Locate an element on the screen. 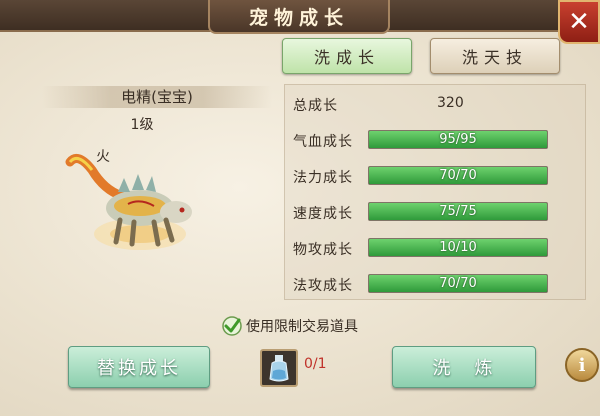 The width and height of the screenshot is (600, 416). tab-wash-growth: 洗成长 is located at coordinates (347, 56).